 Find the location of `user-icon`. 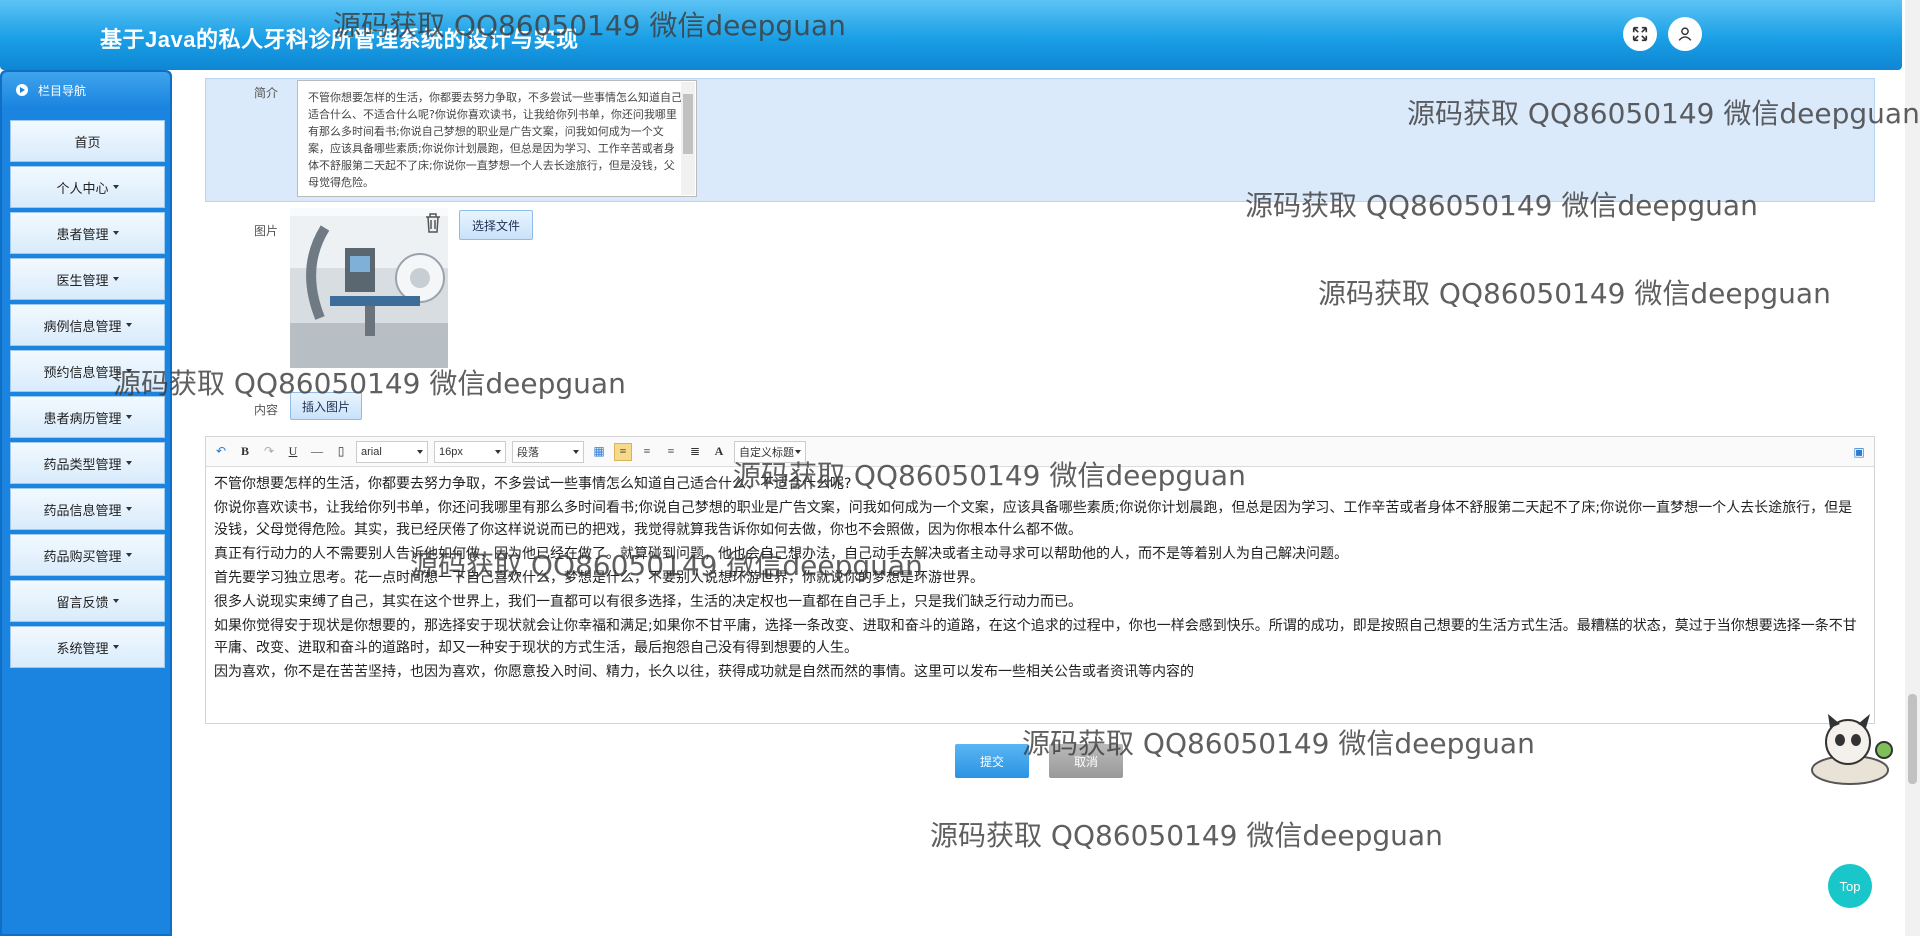

user-icon is located at coordinates (1685, 34).